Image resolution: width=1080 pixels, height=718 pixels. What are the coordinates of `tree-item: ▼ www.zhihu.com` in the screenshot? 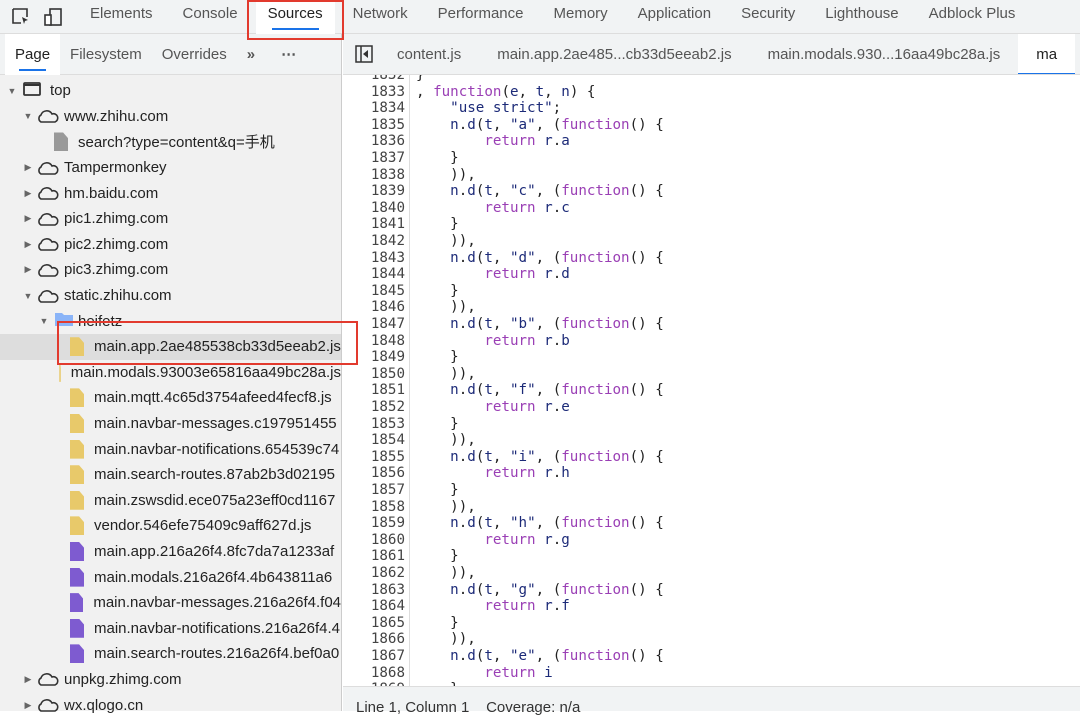 It's located at (170, 117).